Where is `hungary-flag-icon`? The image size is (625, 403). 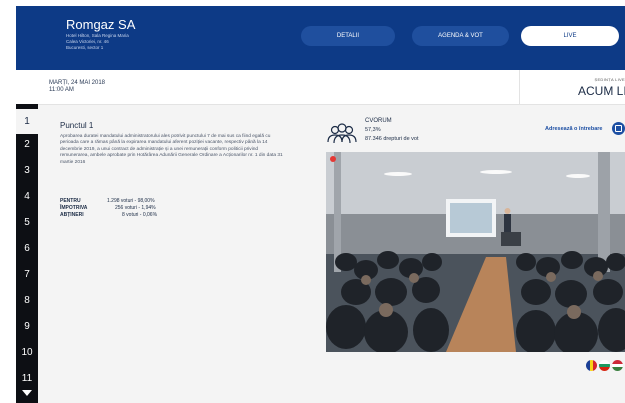 hungary-flag-icon is located at coordinates (617, 365).